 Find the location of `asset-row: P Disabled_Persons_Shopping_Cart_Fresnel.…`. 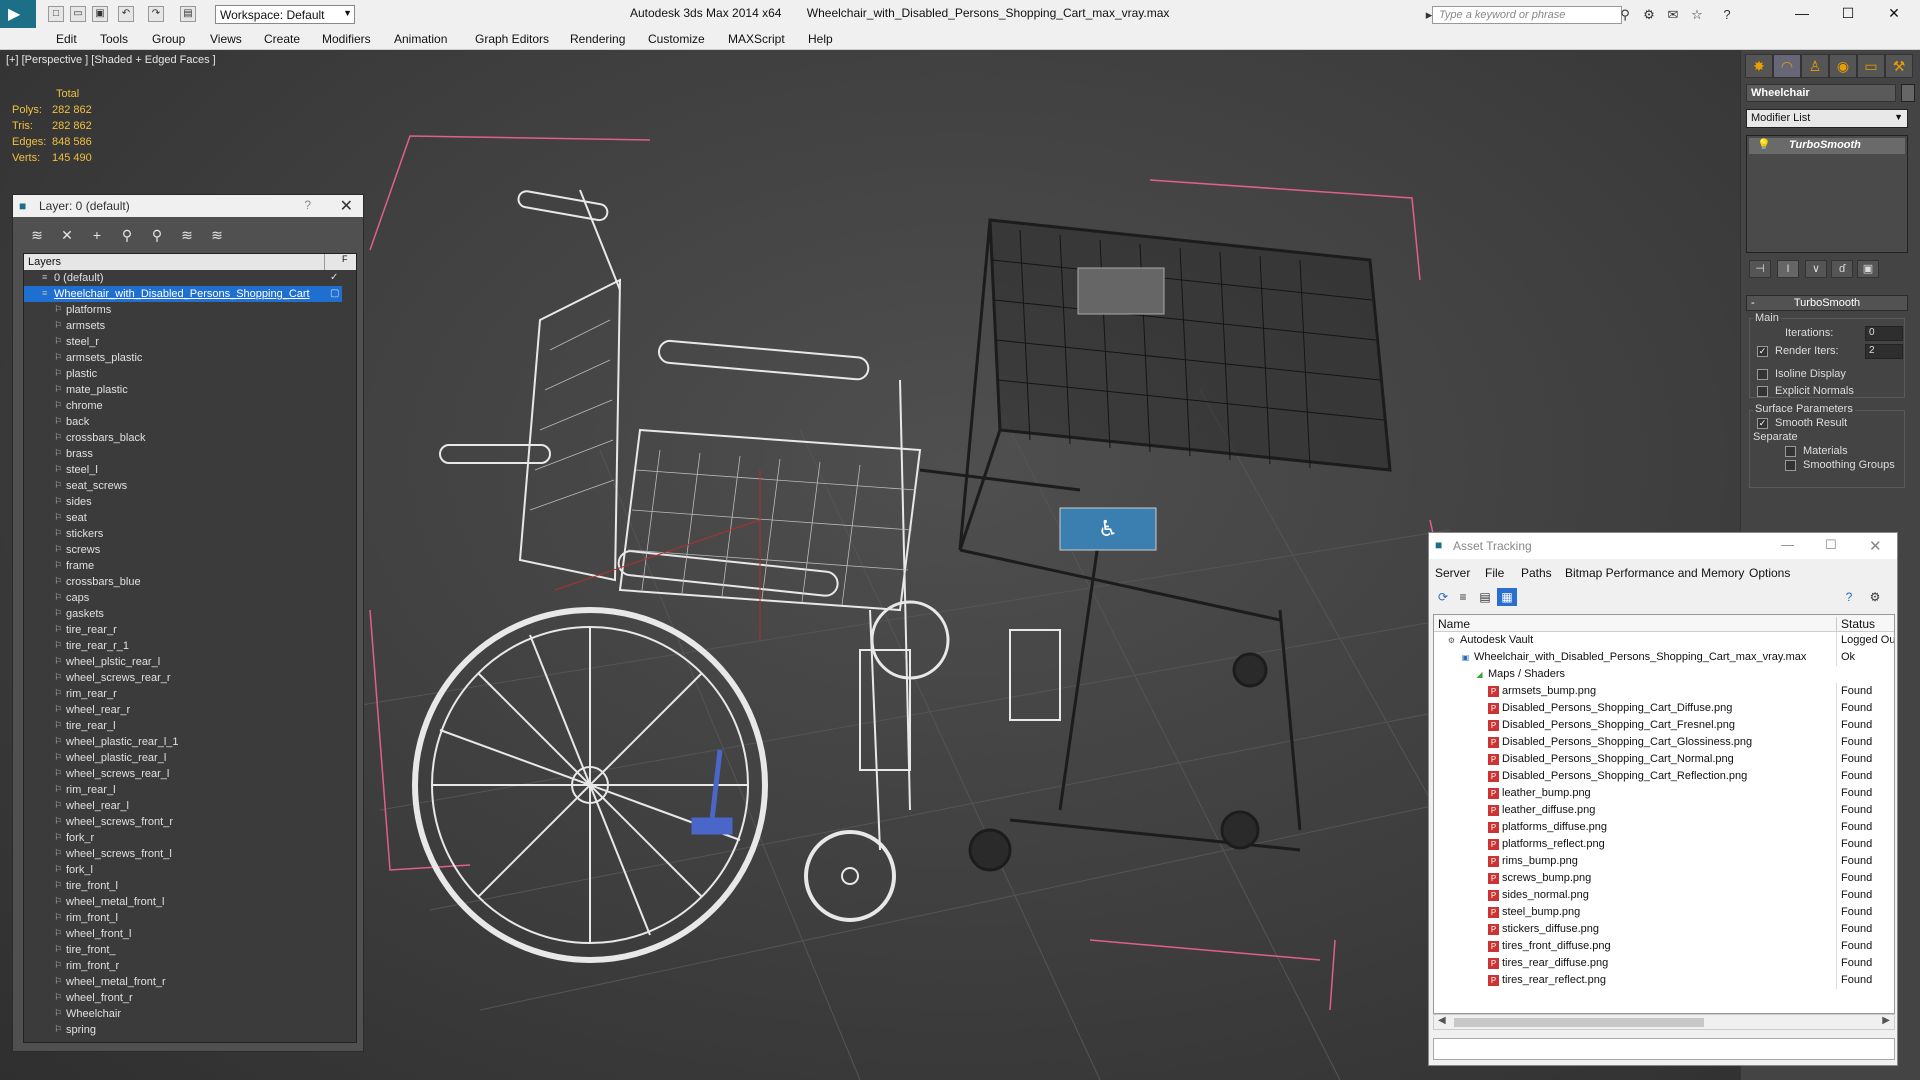

asset-row: P Disabled_Persons_Shopping_Cart_Fresnel.… is located at coordinates (1664, 725).